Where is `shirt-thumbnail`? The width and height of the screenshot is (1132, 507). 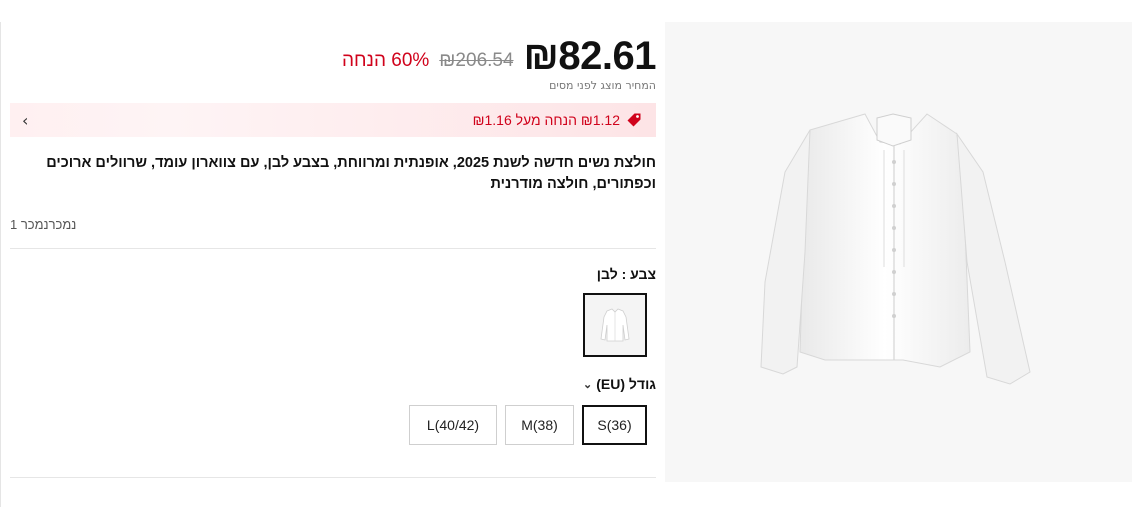 shirt-thumbnail is located at coordinates (615, 325).